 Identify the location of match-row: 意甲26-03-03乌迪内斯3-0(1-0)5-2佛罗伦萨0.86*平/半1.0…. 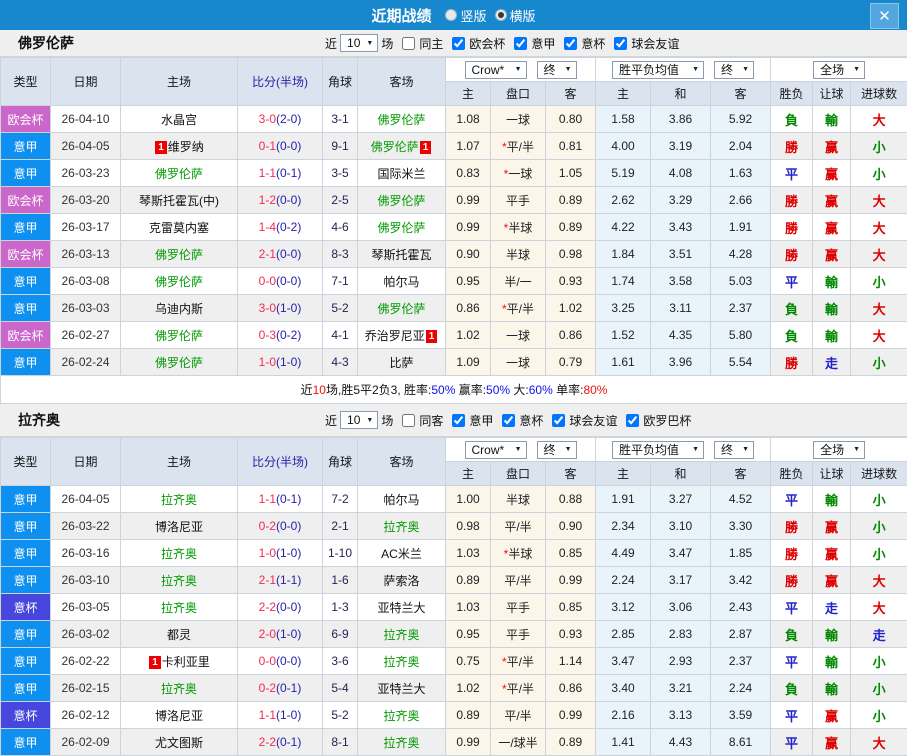
(454, 308).